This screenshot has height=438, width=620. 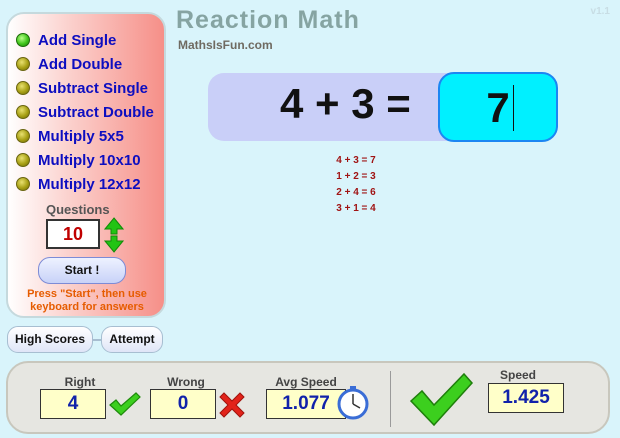 I want to click on wrong-count: 0, so click(x=183, y=404).